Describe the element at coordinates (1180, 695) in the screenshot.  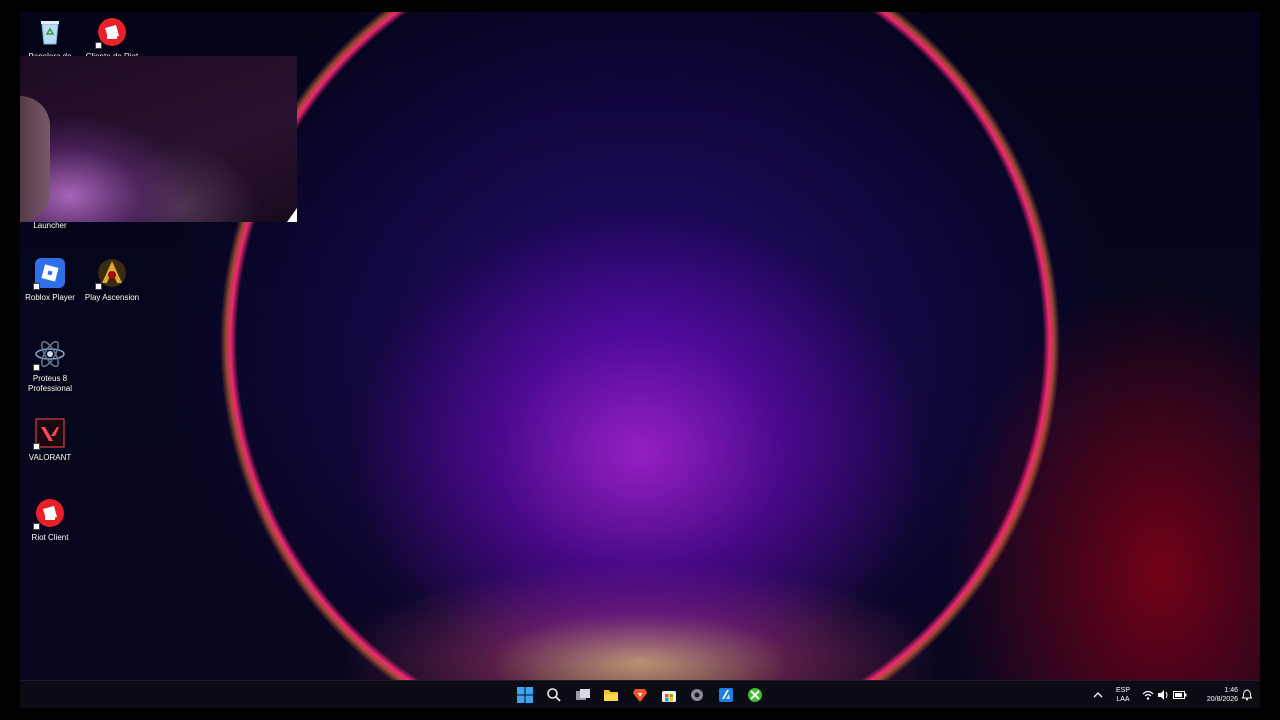
I see `battery-icon` at that location.